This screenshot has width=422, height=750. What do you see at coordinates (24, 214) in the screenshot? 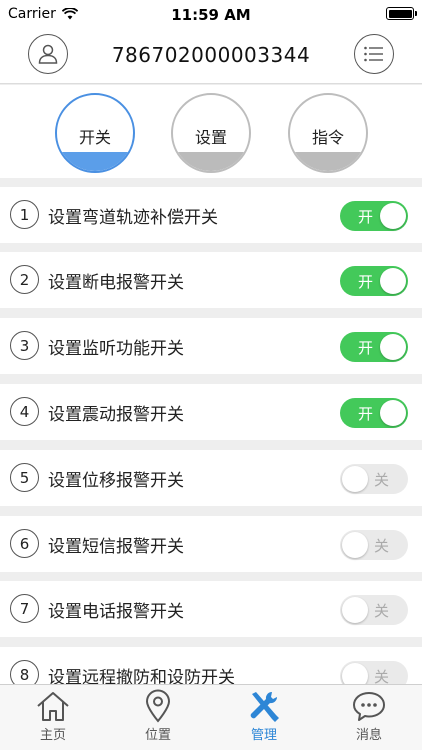
I see `item-number: 1` at bounding box center [24, 214].